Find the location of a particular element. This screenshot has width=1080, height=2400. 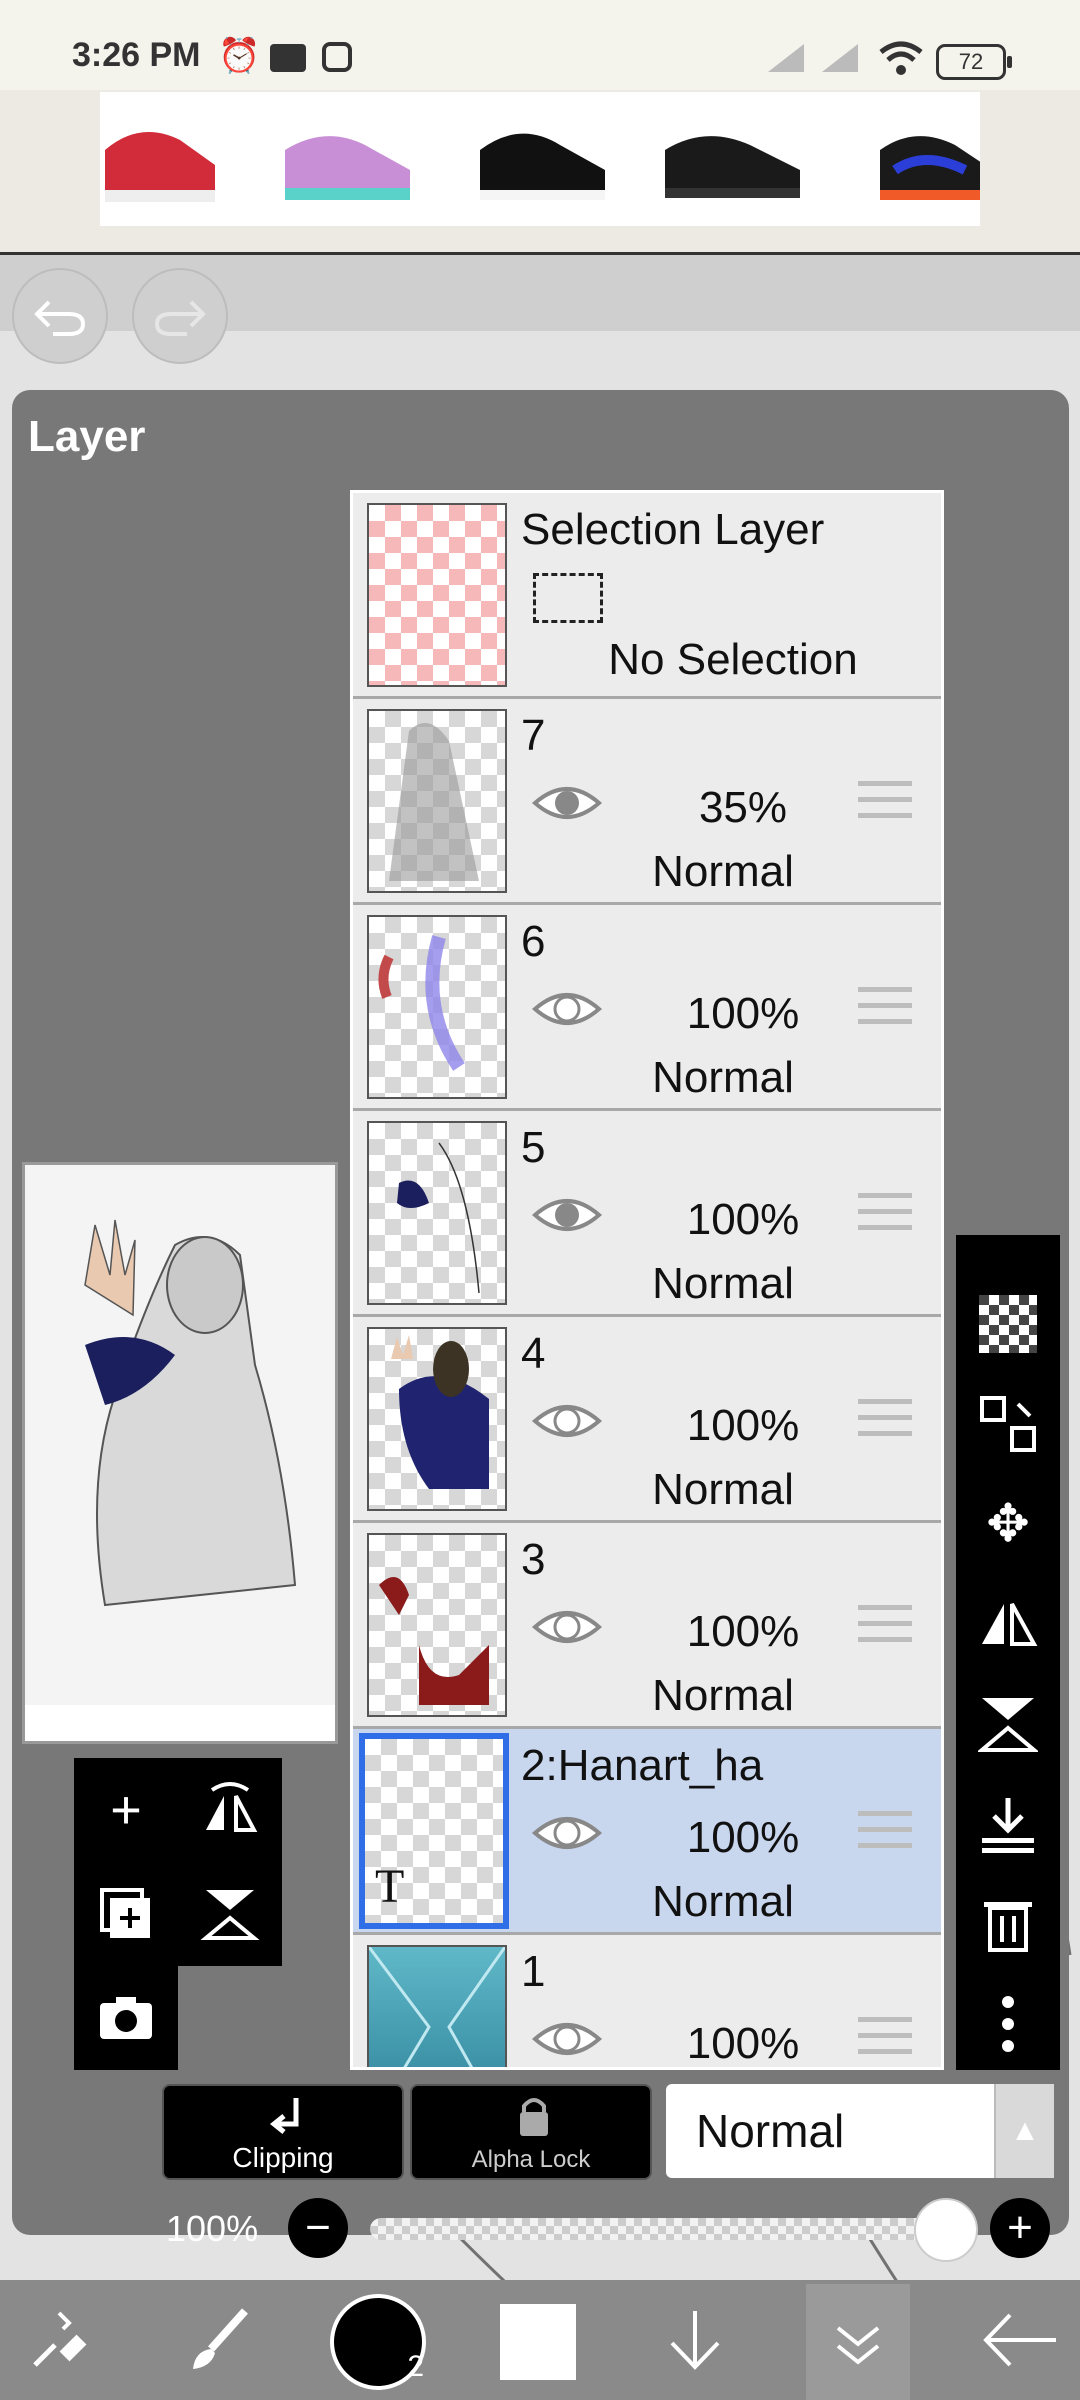

layer-row-selected: T 2:Hanart_ha 100% Normal is located at coordinates (647, 1832).